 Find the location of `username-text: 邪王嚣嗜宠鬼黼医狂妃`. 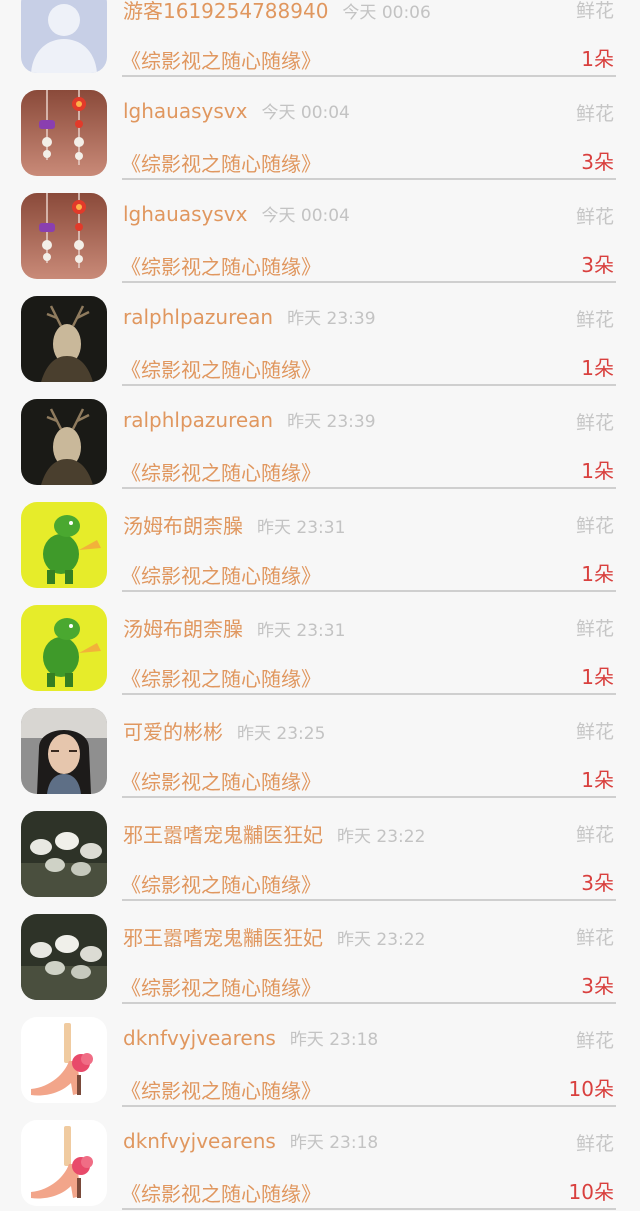

username-text: 邪王嚣嗜宠鬼黼医狂妃 is located at coordinates (223, 835).